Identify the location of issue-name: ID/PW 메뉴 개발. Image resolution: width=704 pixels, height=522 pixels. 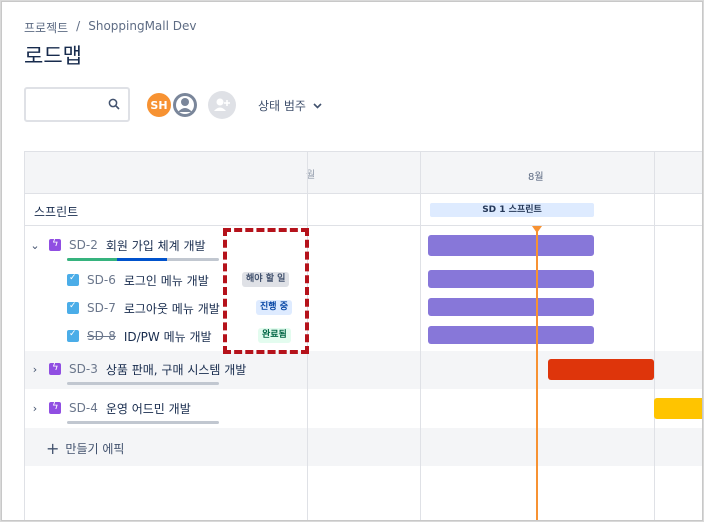
(167, 336).